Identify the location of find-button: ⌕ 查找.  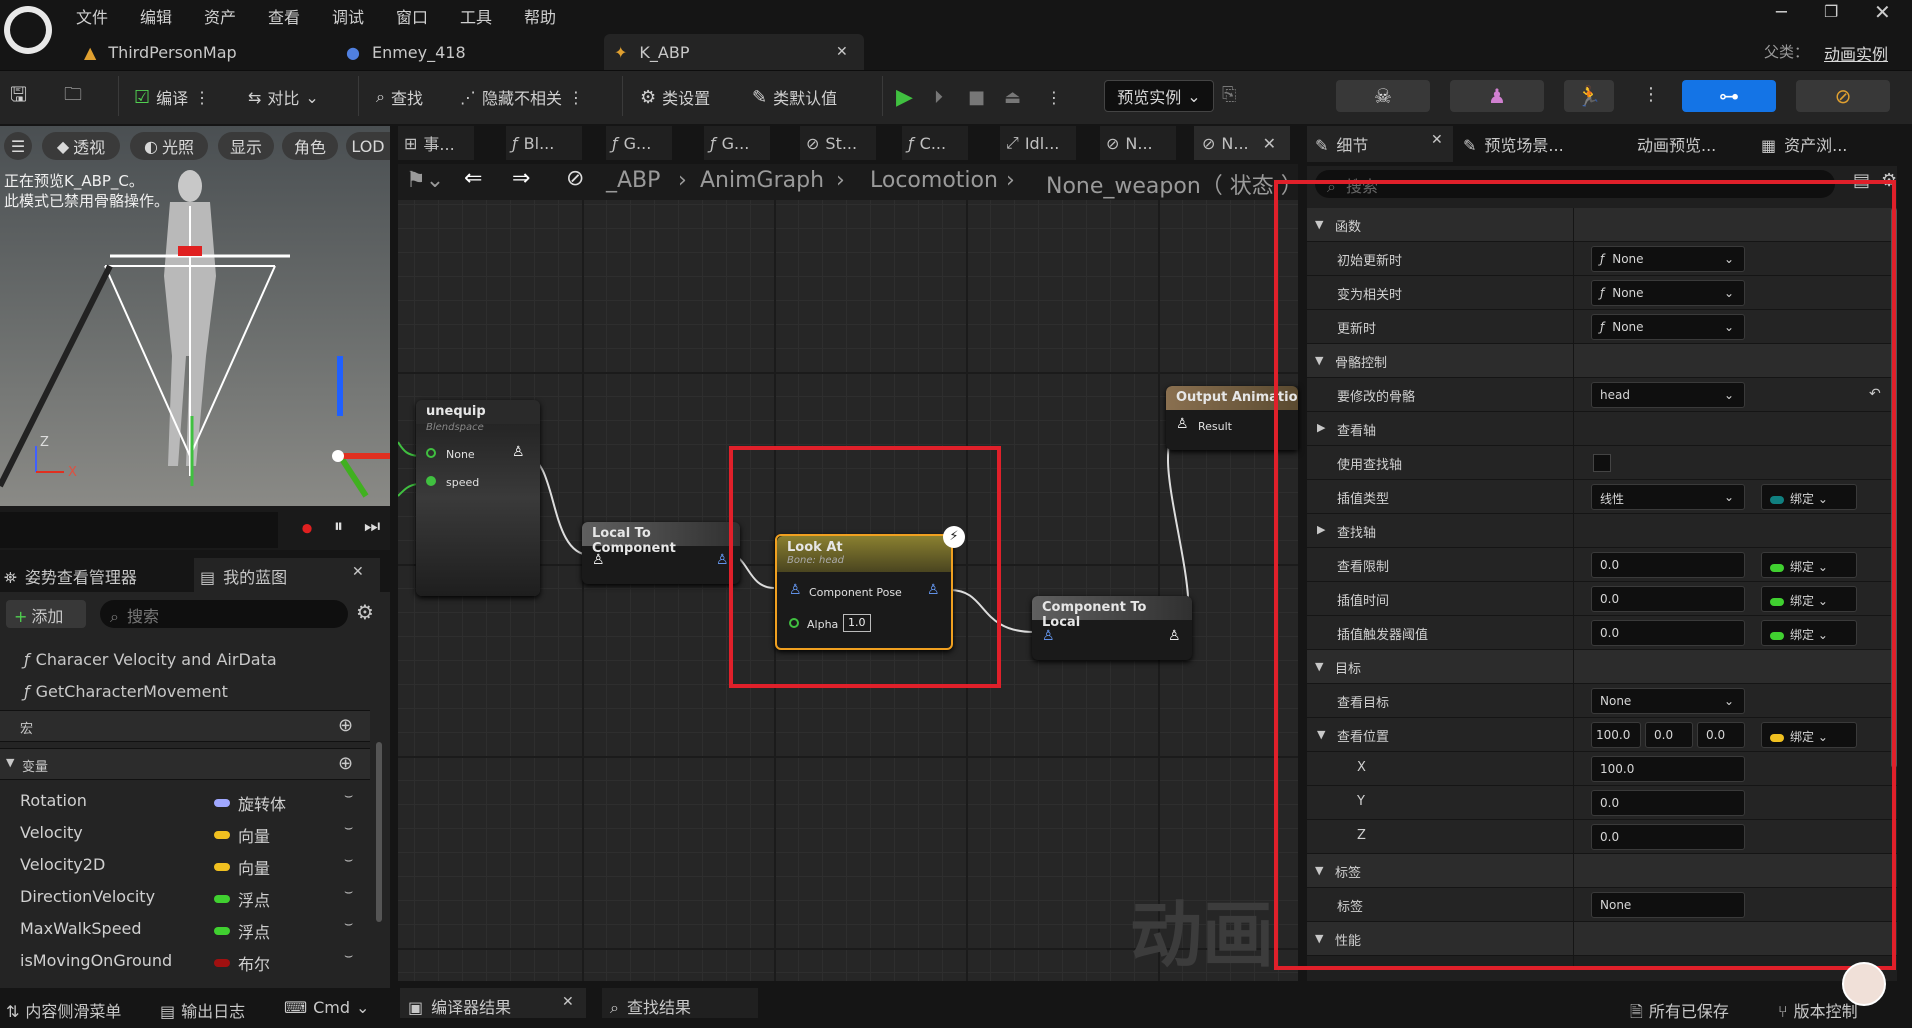
(399, 97).